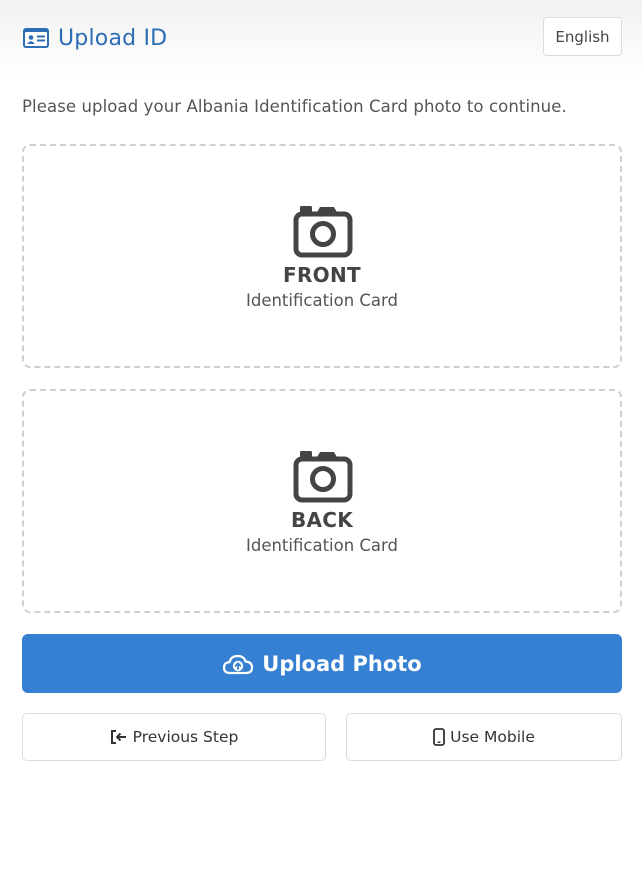 The height and width of the screenshot is (879, 642). I want to click on upload-photo-button: Upload Photo, so click(322, 663).